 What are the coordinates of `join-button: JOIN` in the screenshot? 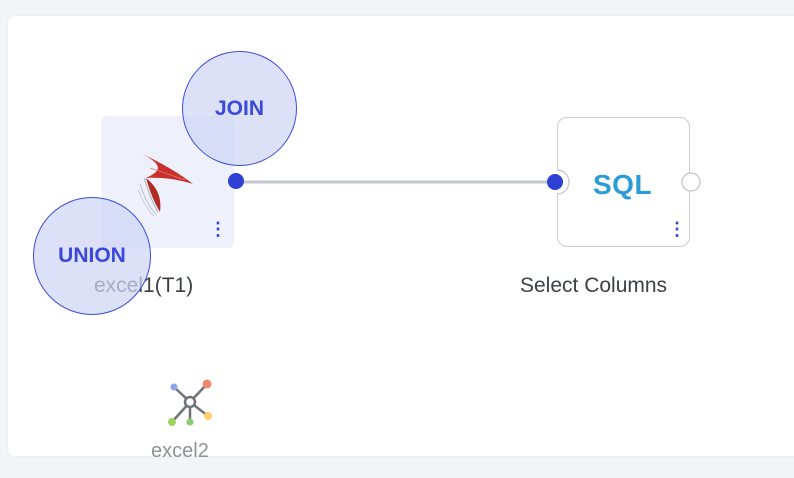 It's located at (239, 108).